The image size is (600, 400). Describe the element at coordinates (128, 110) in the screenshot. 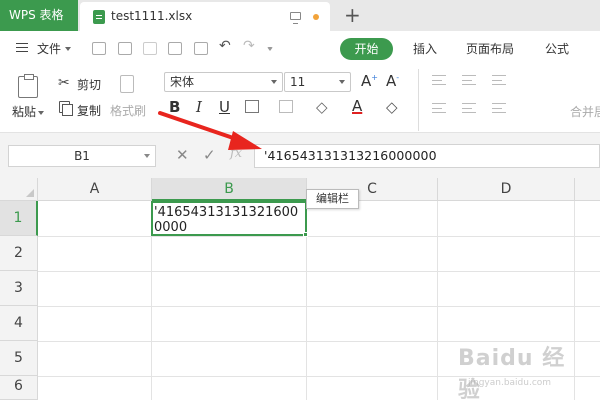

I see `format-painter-button: 格式刷` at that location.